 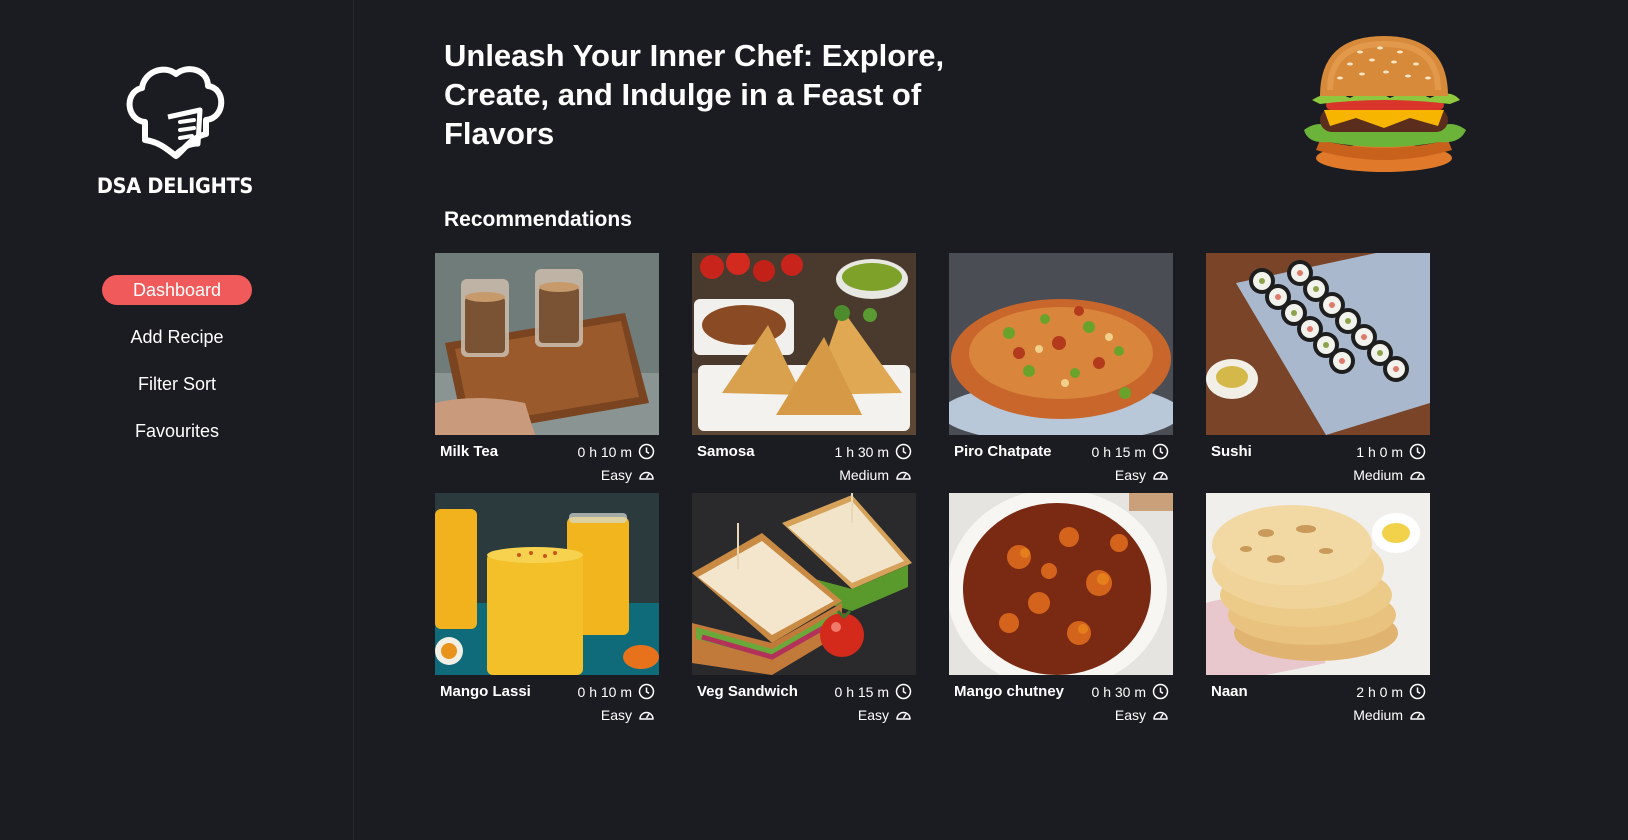 What do you see at coordinates (861, 451) in the screenshot?
I see `recipe-time-label: 1 h 30 m` at bounding box center [861, 451].